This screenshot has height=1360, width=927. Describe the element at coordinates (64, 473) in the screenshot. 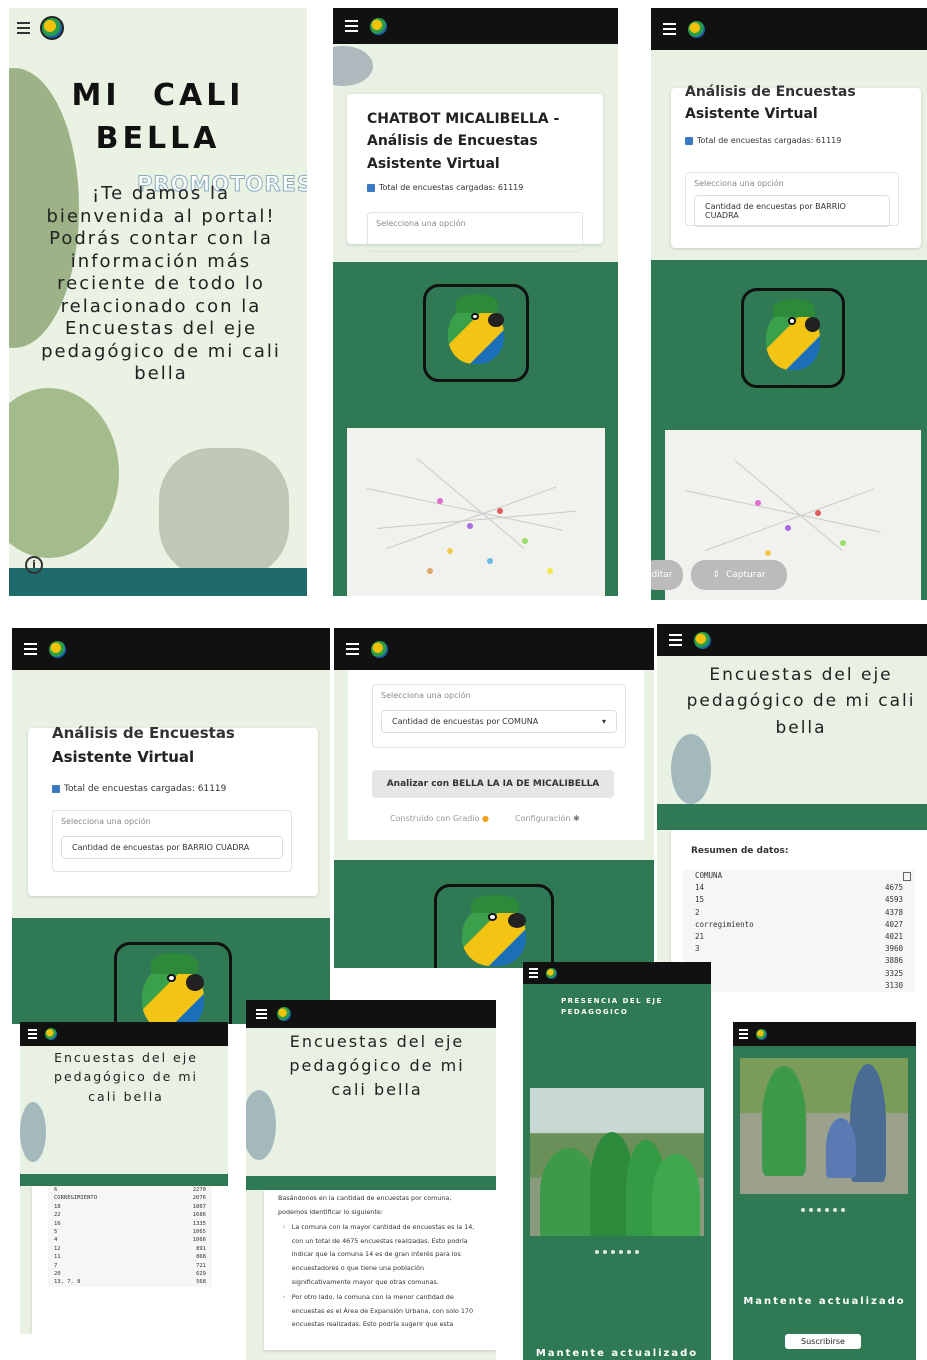

I see `decor-leaf` at that location.